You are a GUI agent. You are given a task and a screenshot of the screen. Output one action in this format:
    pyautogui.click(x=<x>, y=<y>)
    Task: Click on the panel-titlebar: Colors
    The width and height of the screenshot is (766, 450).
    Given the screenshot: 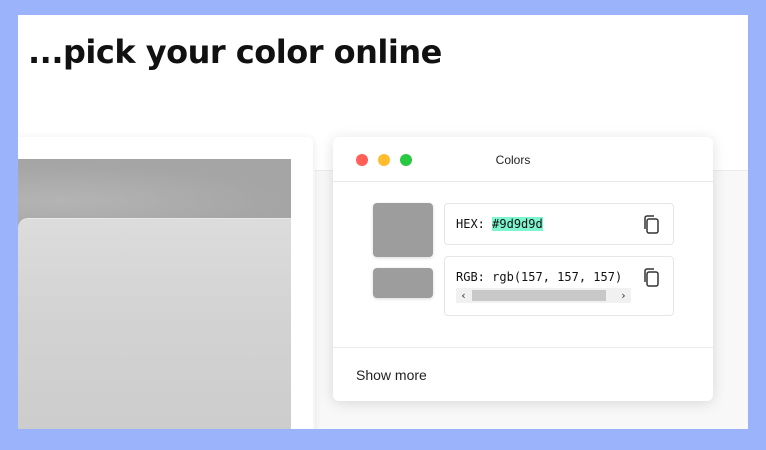 What is the action you would take?
    pyautogui.click(x=523, y=159)
    